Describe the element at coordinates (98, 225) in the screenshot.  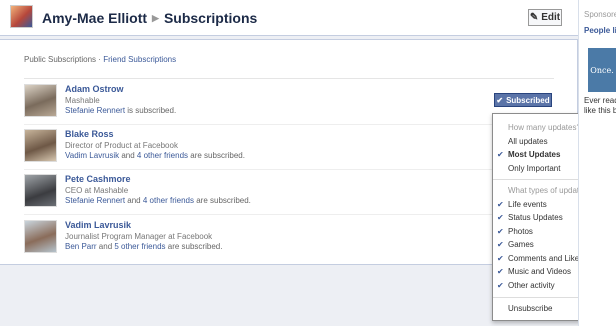
I see `subscription-name: Vadim Lavrusik` at that location.